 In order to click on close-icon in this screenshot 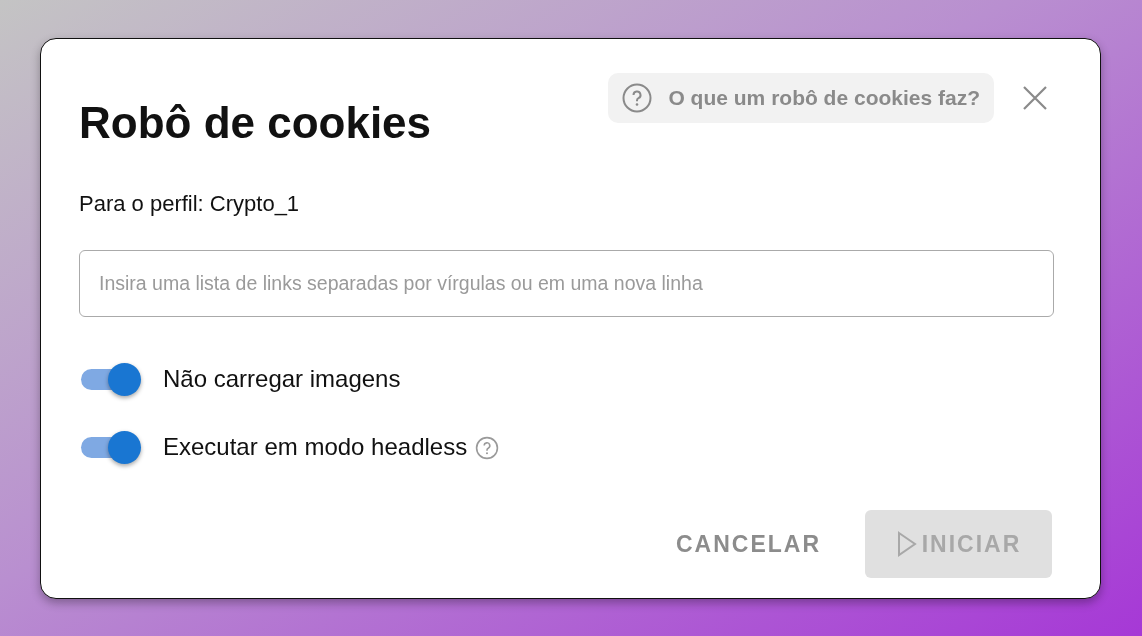, I will do `click(1035, 97)`.